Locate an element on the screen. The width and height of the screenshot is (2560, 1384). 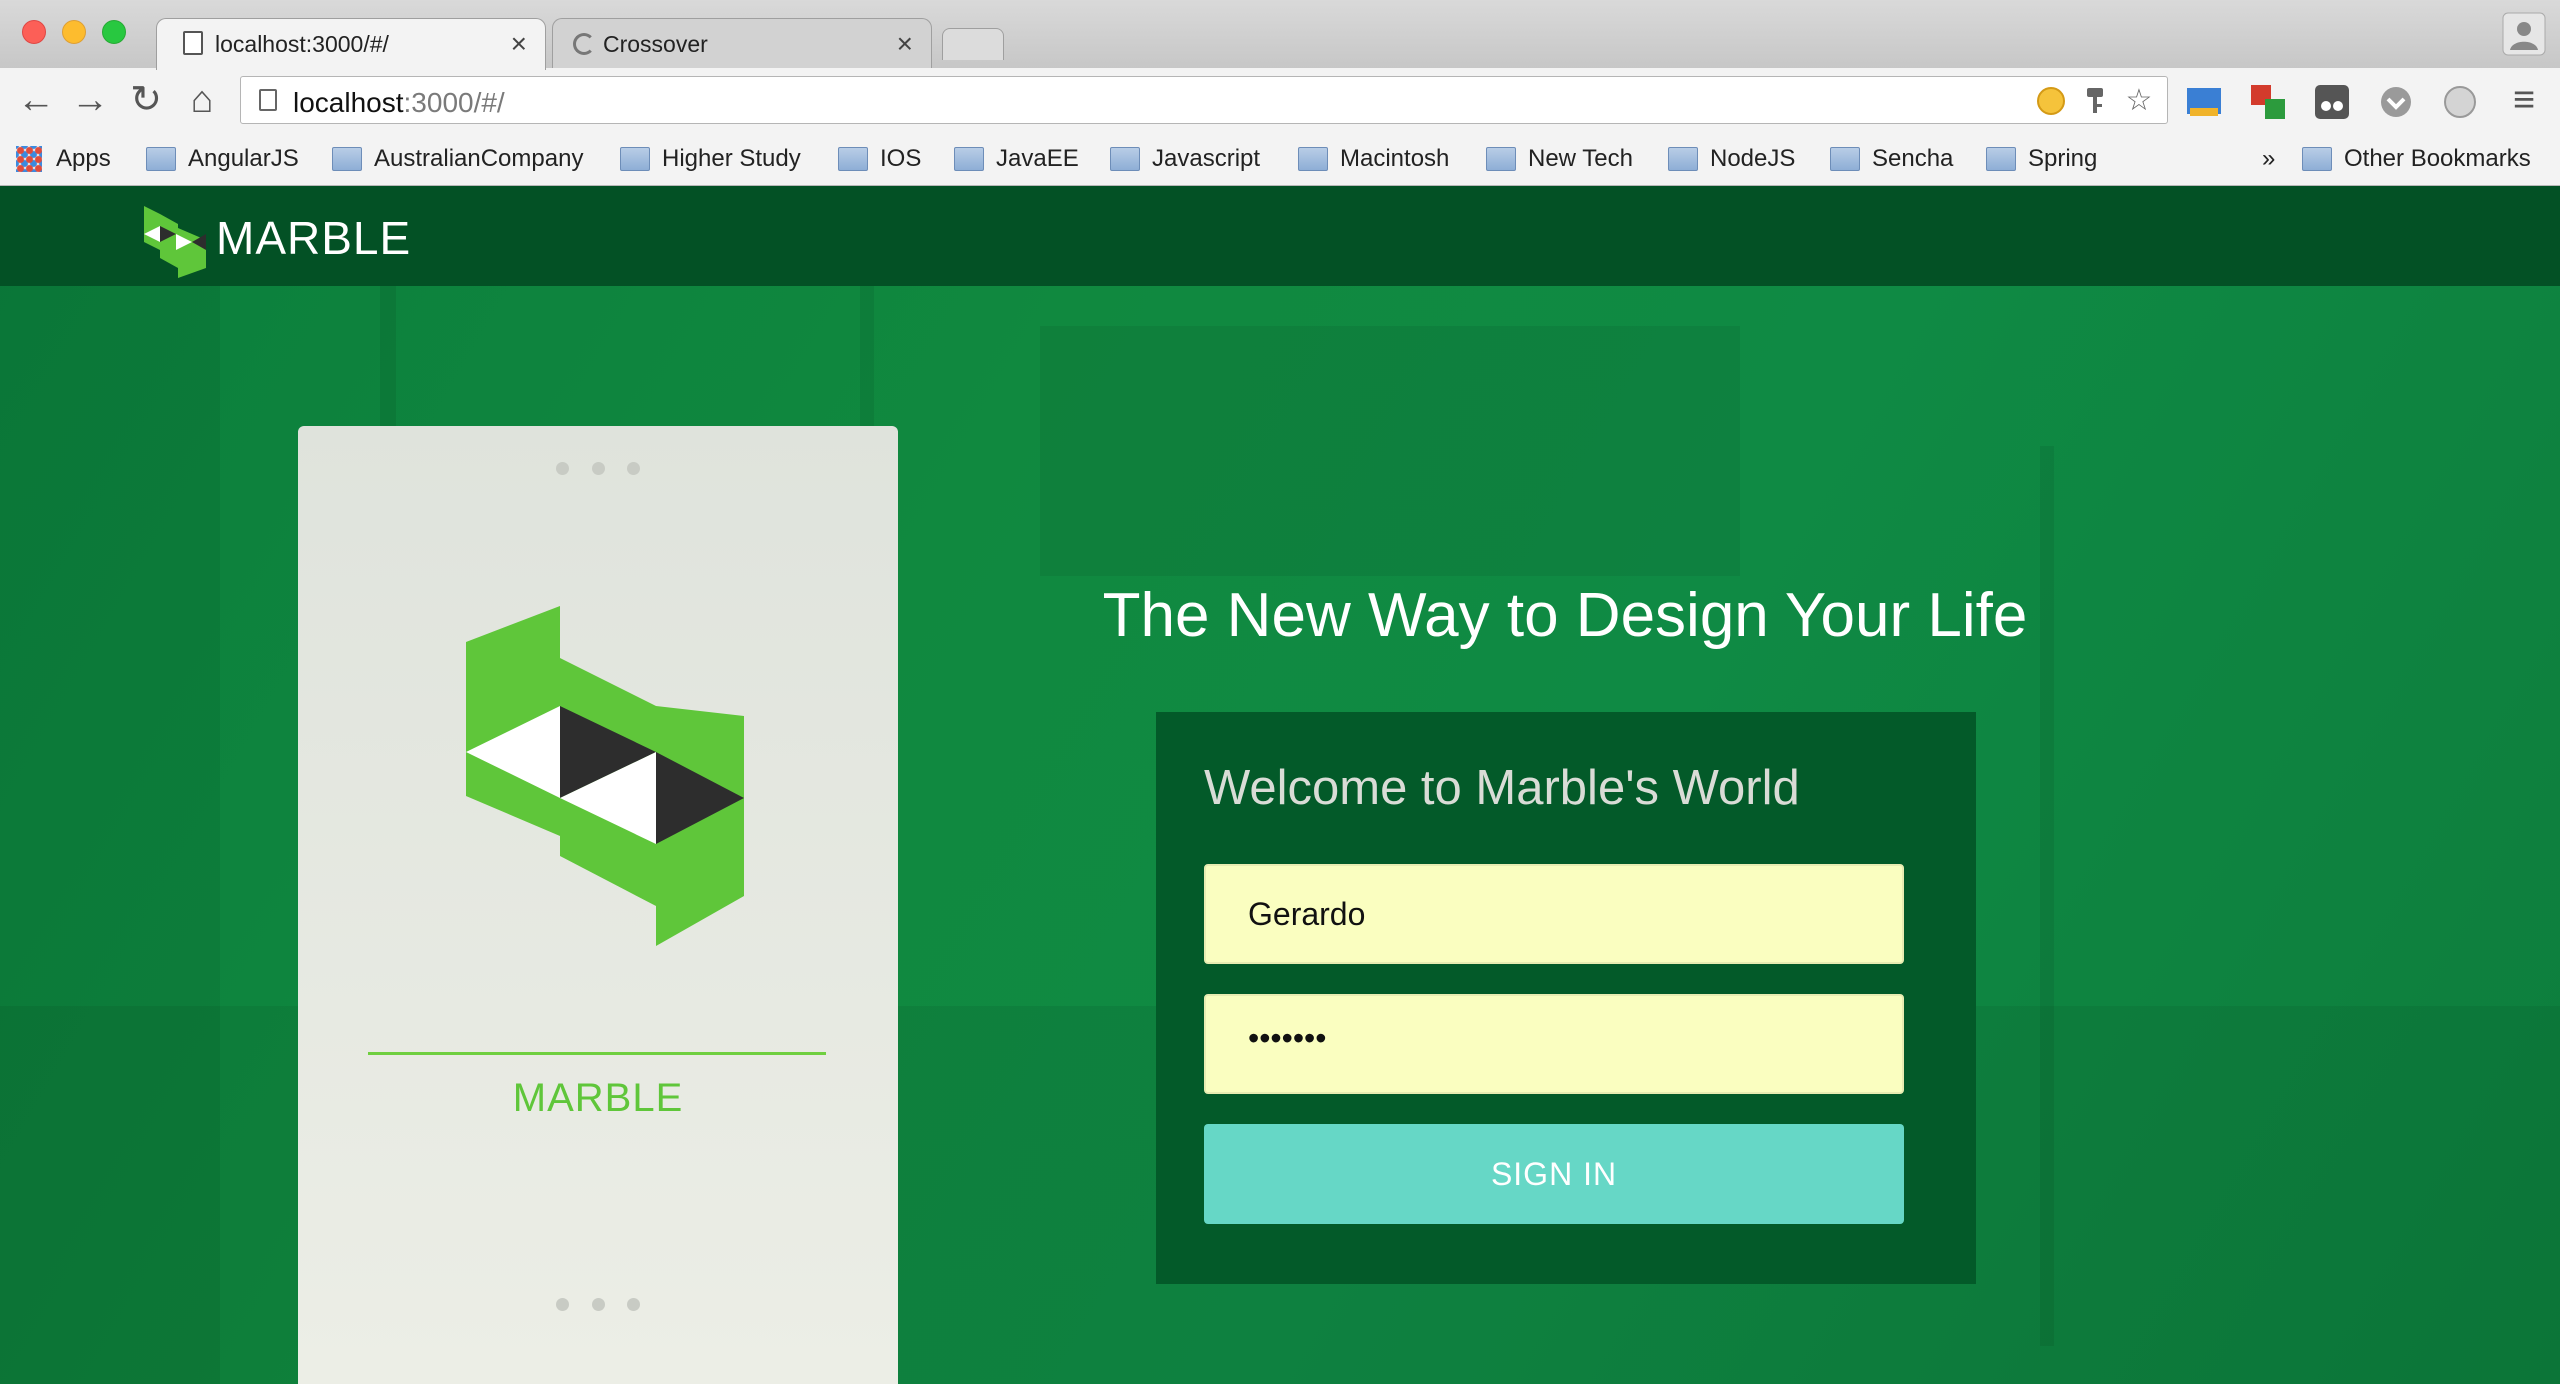
hero-tagline: The New Way to Design Your Life is located at coordinates (1565, 615).